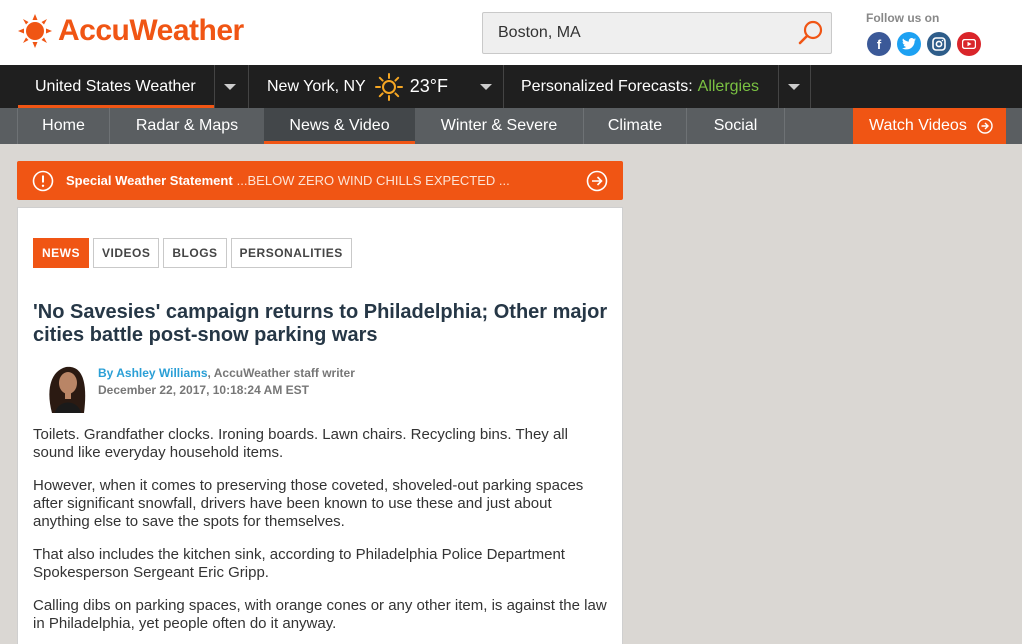  What do you see at coordinates (204, 390) in the screenshot?
I see `article-date: December 22, 2017, 10:18:24 AM EST` at bounding box center [204, 390].